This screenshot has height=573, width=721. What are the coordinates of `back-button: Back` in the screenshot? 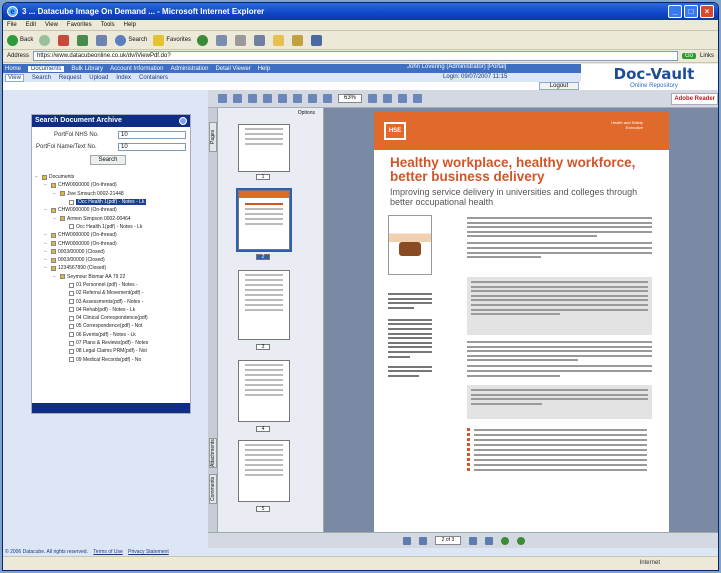 It's located at (20, 40).